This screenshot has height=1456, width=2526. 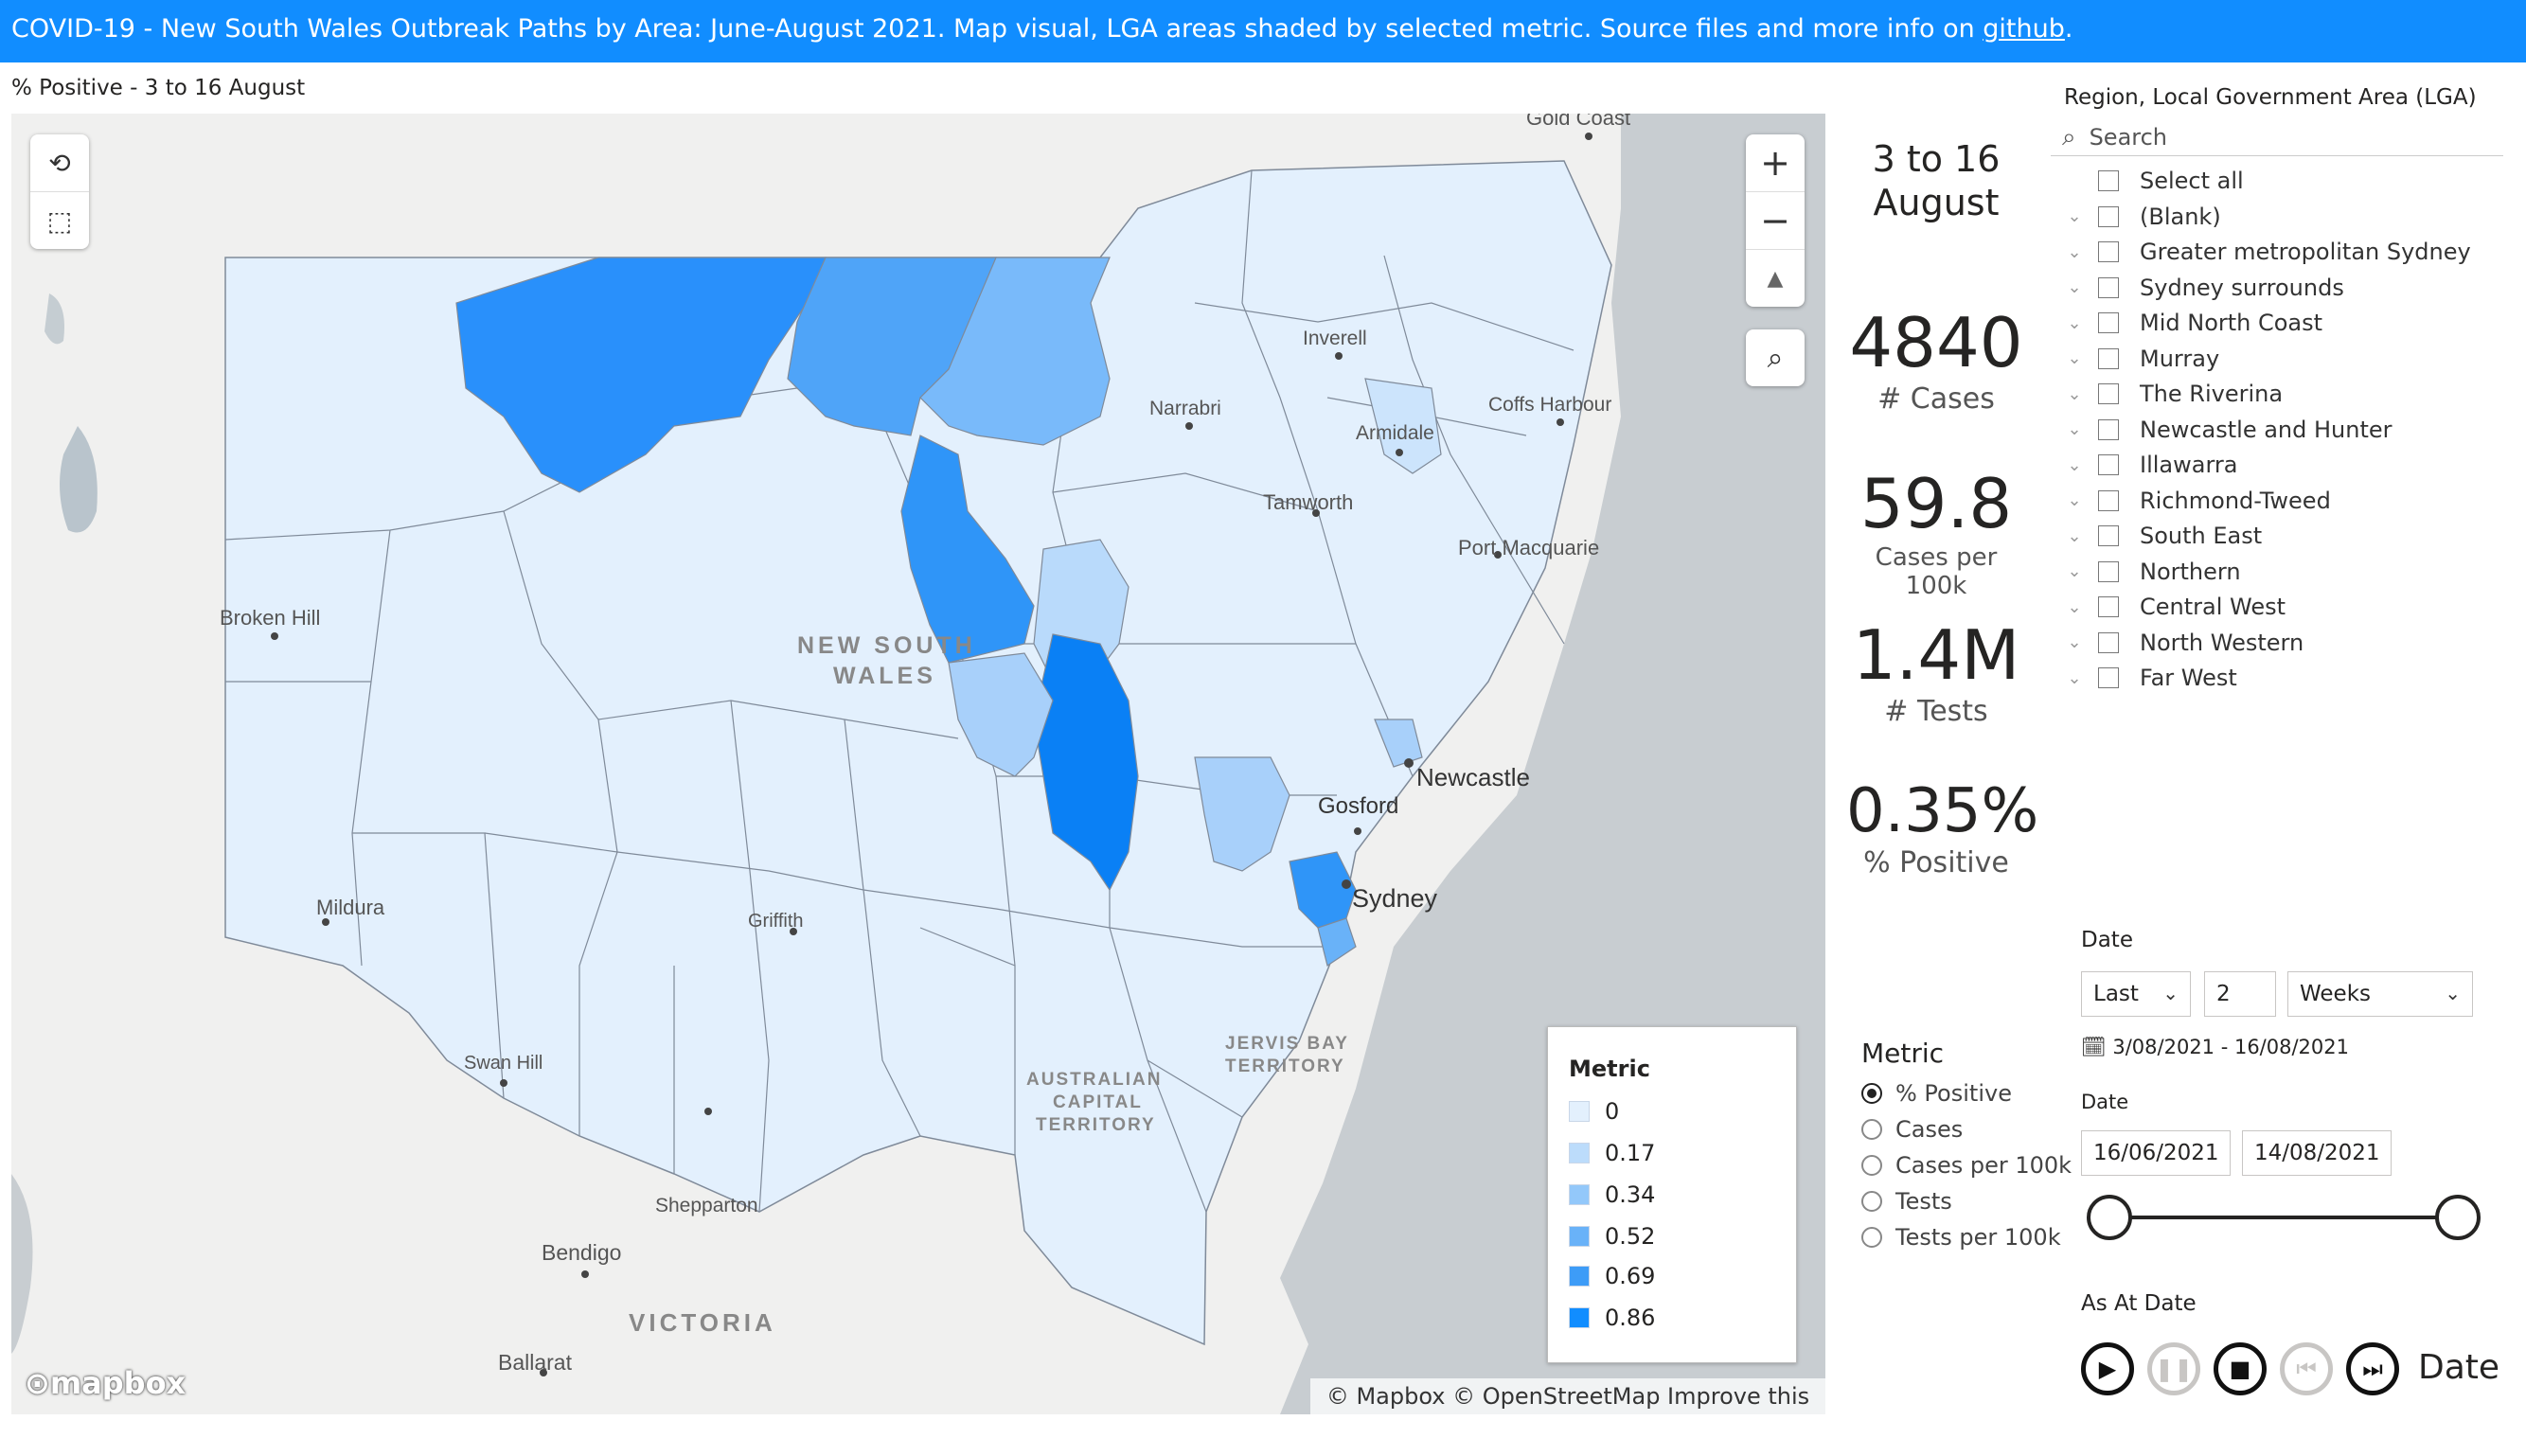 I want to click on tests-label: # Tests, so click(x=1936, y=711).